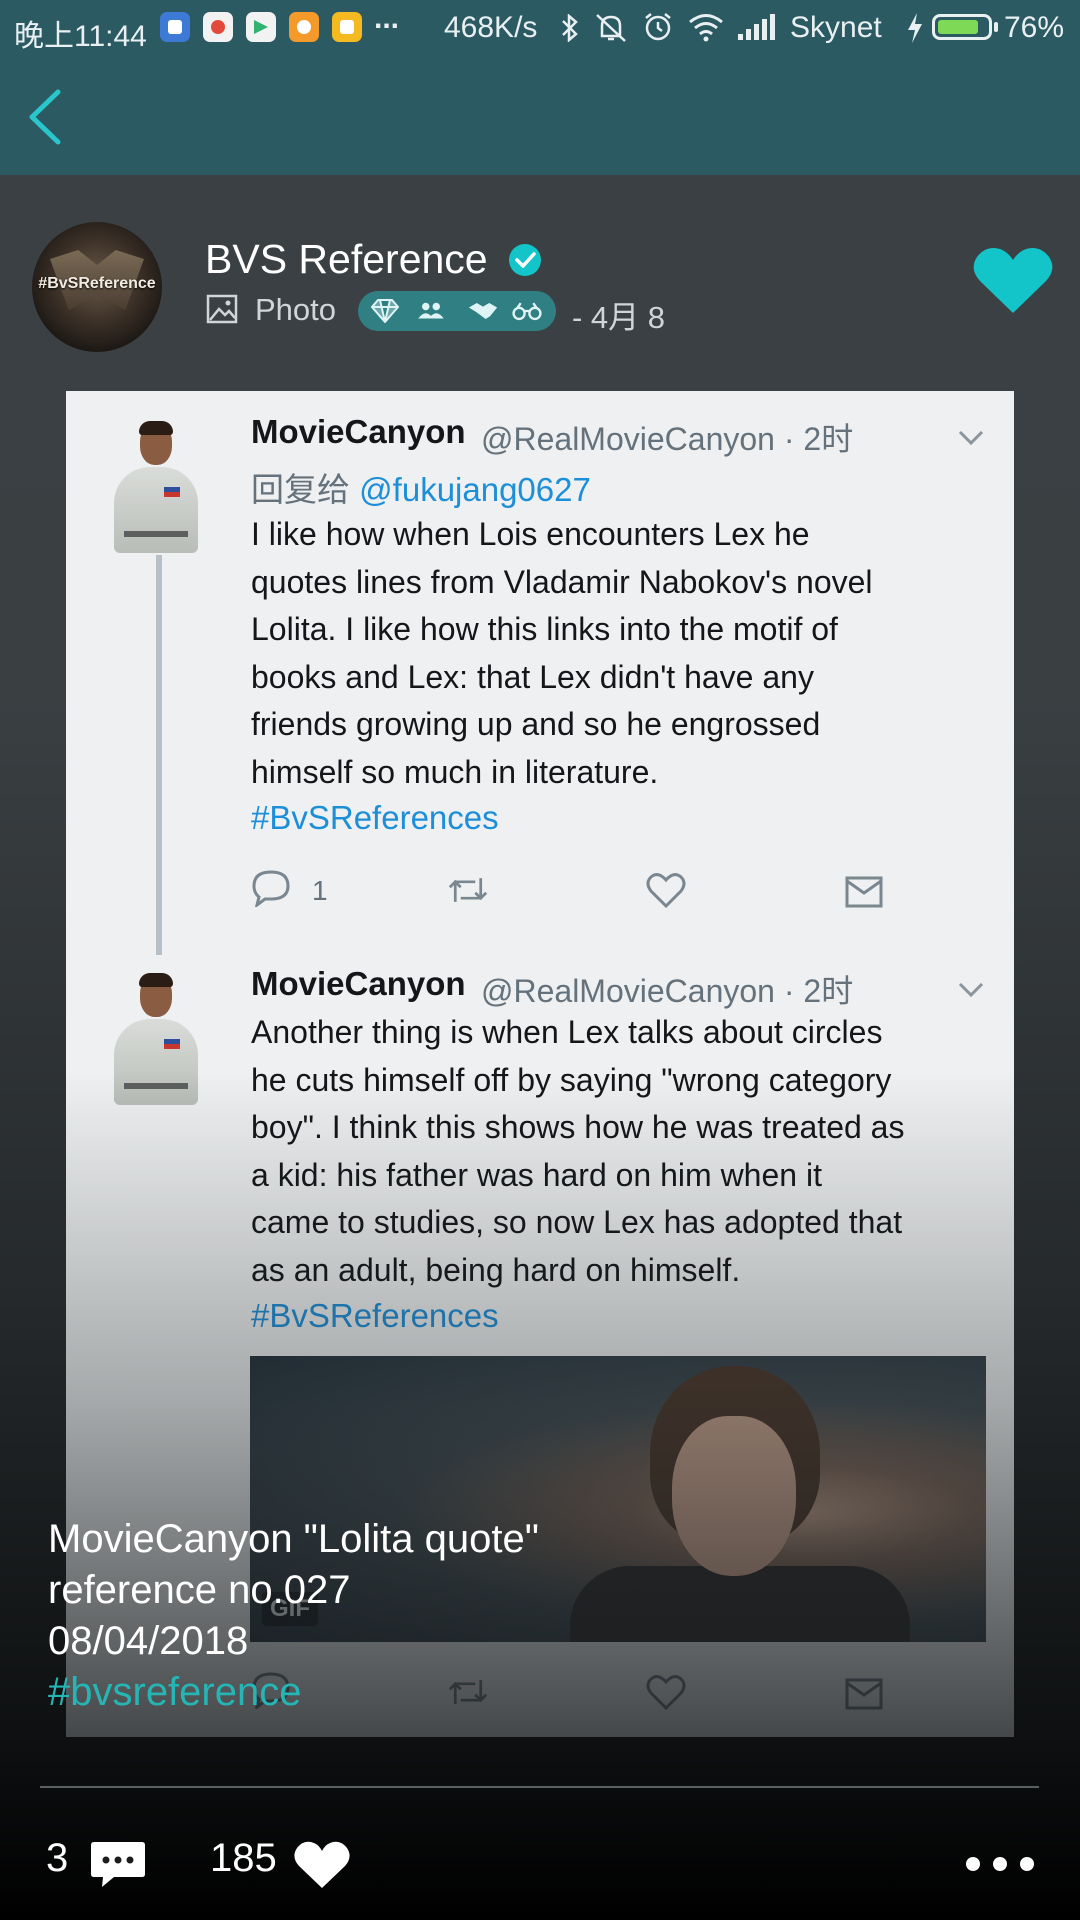 Image resolution: width=1080 pixels, height=1920 pixels. What do you see at coordinates (322, 1865) in the screenshot?
I see `heart-icon` at bounding box center [322, 1865].